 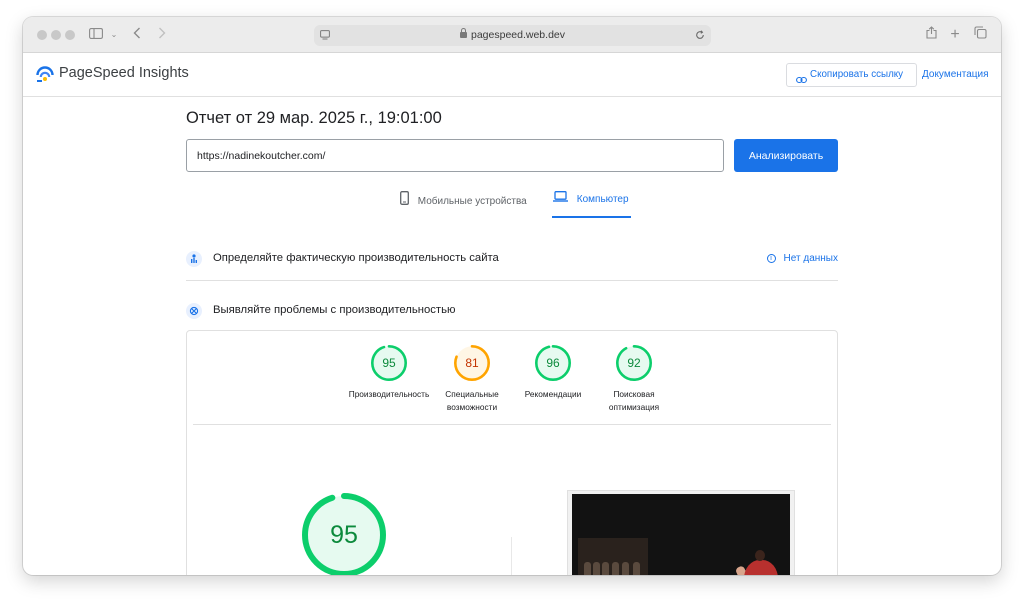 I want to click on score-label: Рекомендации, so click(x=553, y=394).